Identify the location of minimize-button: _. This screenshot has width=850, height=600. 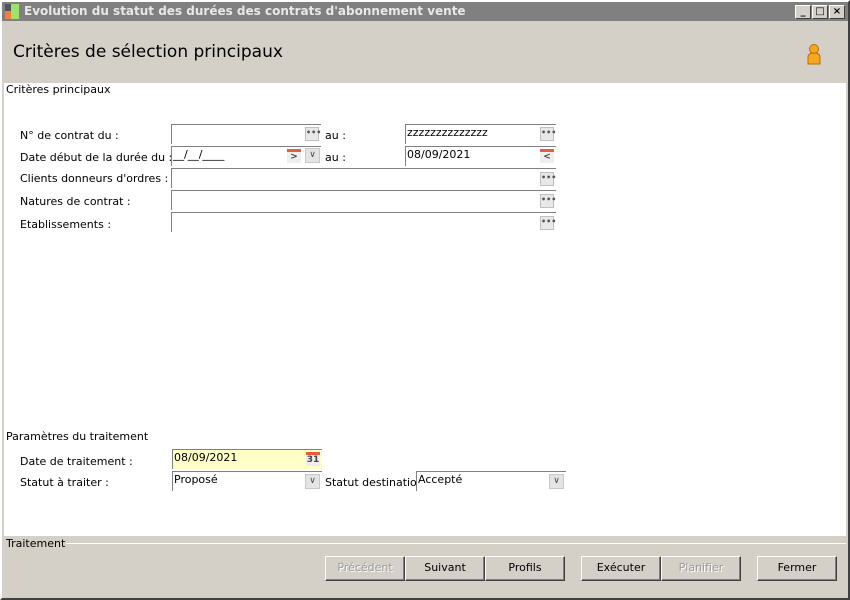
(803, 12).